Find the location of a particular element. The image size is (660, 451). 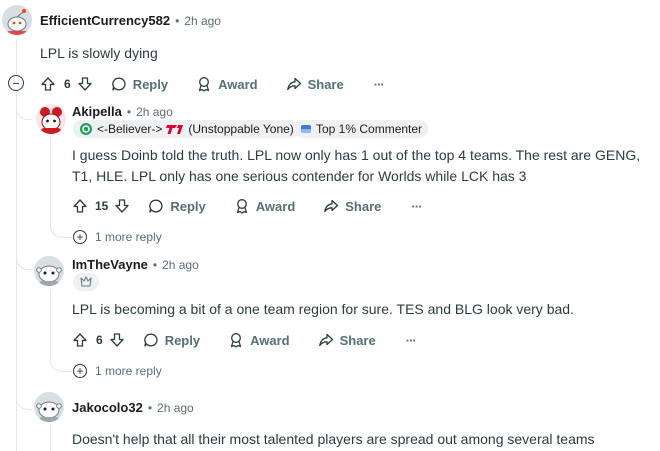

comment-actions: 15 Reply Award Share ··· is located at coordinates (247, 206).